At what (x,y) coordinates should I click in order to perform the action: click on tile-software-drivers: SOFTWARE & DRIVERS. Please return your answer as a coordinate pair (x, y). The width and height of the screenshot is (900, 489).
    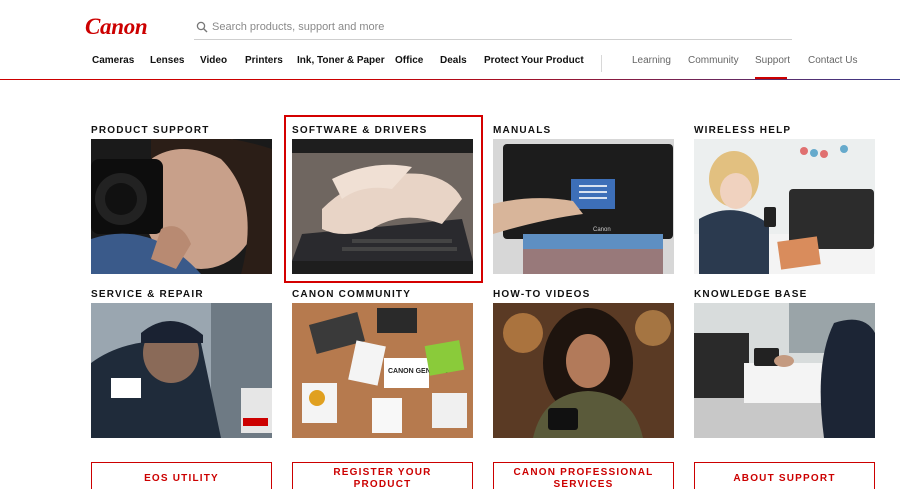
    Looking at the image, I should click on (382, 199).